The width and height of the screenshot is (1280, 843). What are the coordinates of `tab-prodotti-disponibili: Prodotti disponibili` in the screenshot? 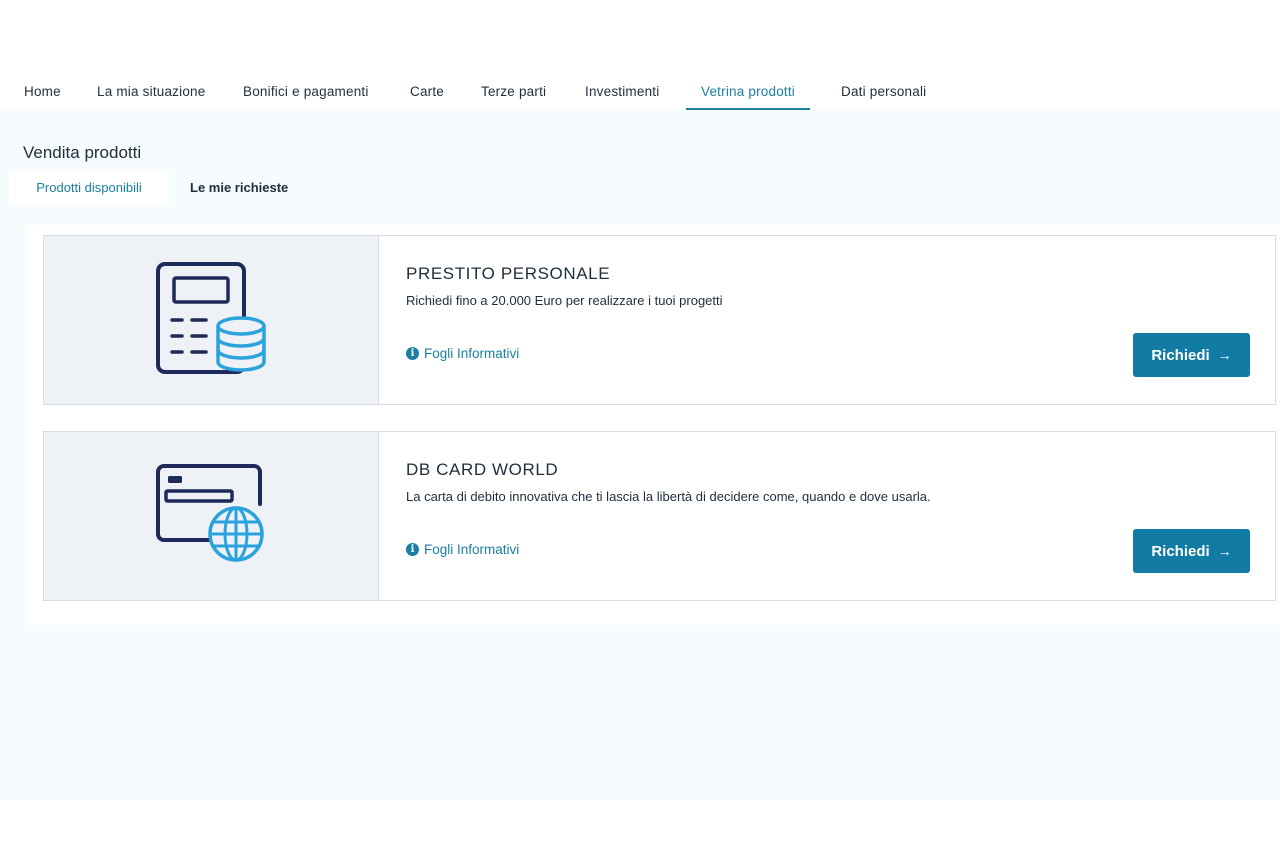 It's located at (89, 188).